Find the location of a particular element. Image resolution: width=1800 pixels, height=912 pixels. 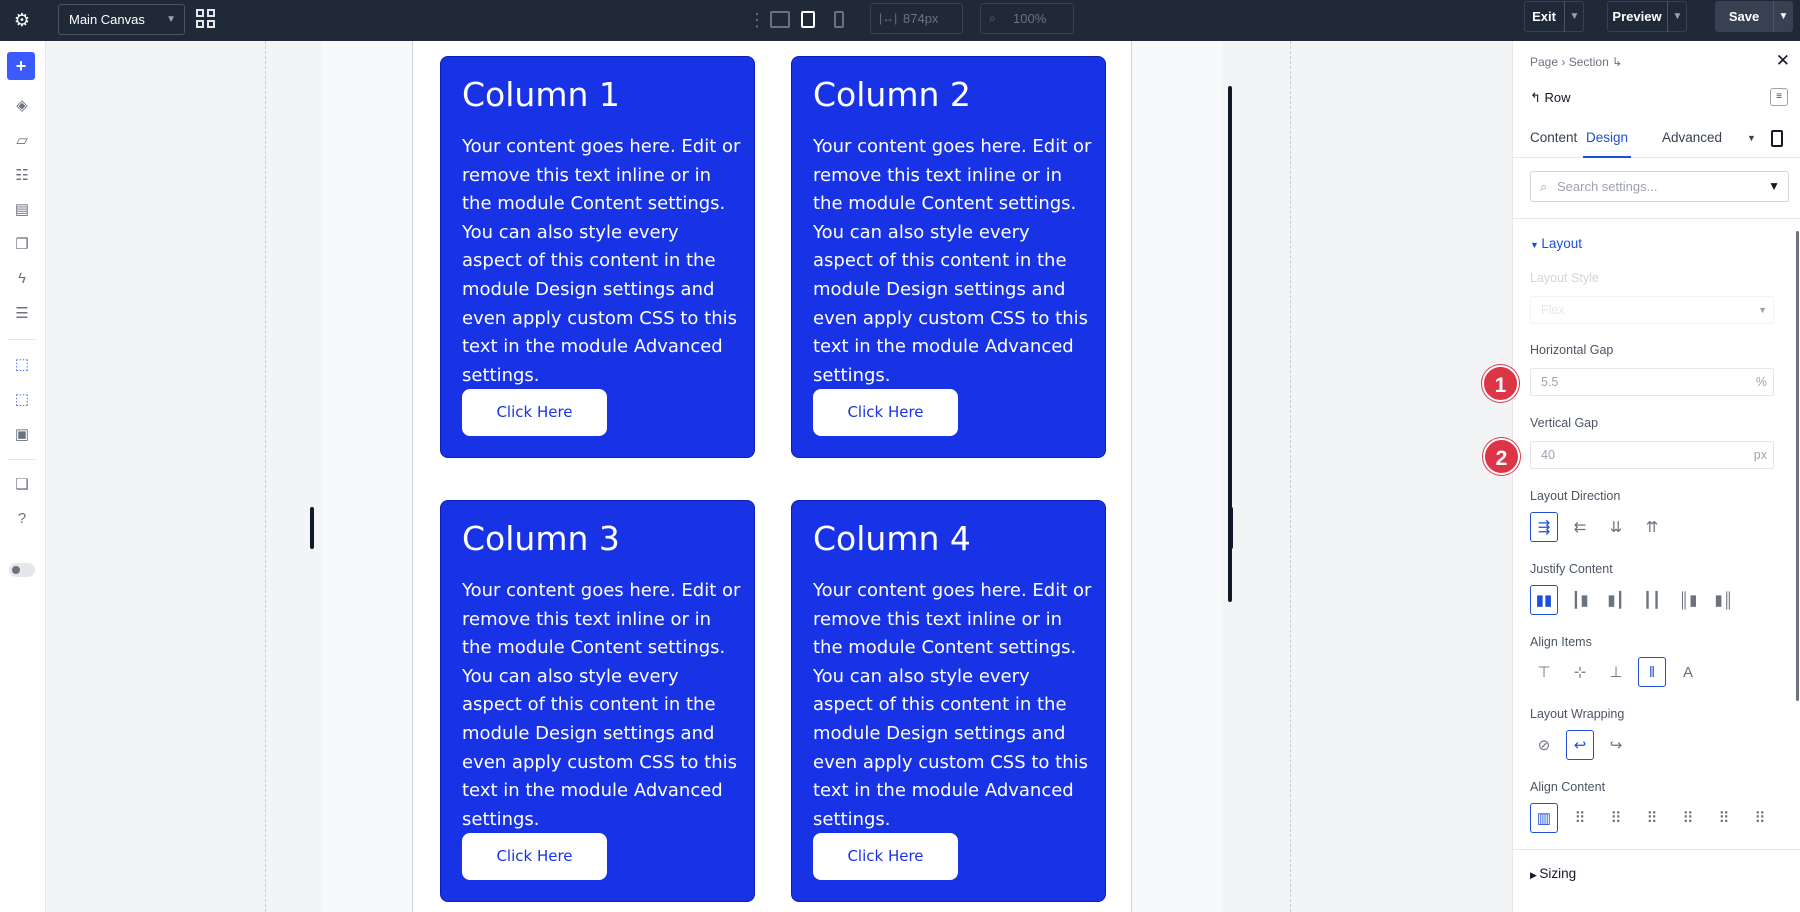

justify-around-icon: ║▮ is located at coordinates (1688, 600).